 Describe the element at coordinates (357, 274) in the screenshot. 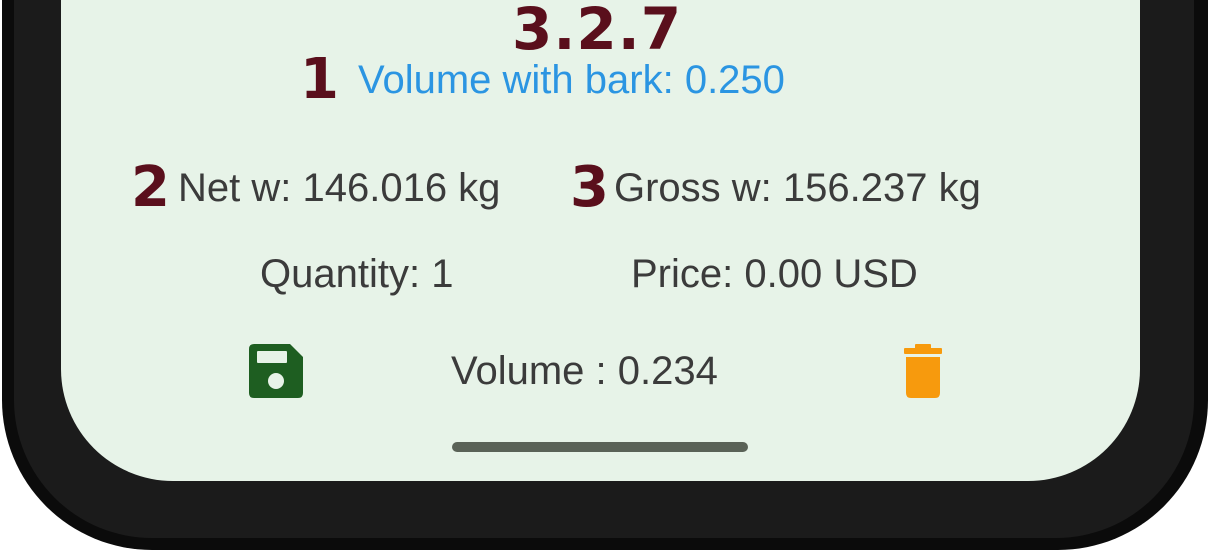

I see `quantity-text: Quantity: 1` at that location.